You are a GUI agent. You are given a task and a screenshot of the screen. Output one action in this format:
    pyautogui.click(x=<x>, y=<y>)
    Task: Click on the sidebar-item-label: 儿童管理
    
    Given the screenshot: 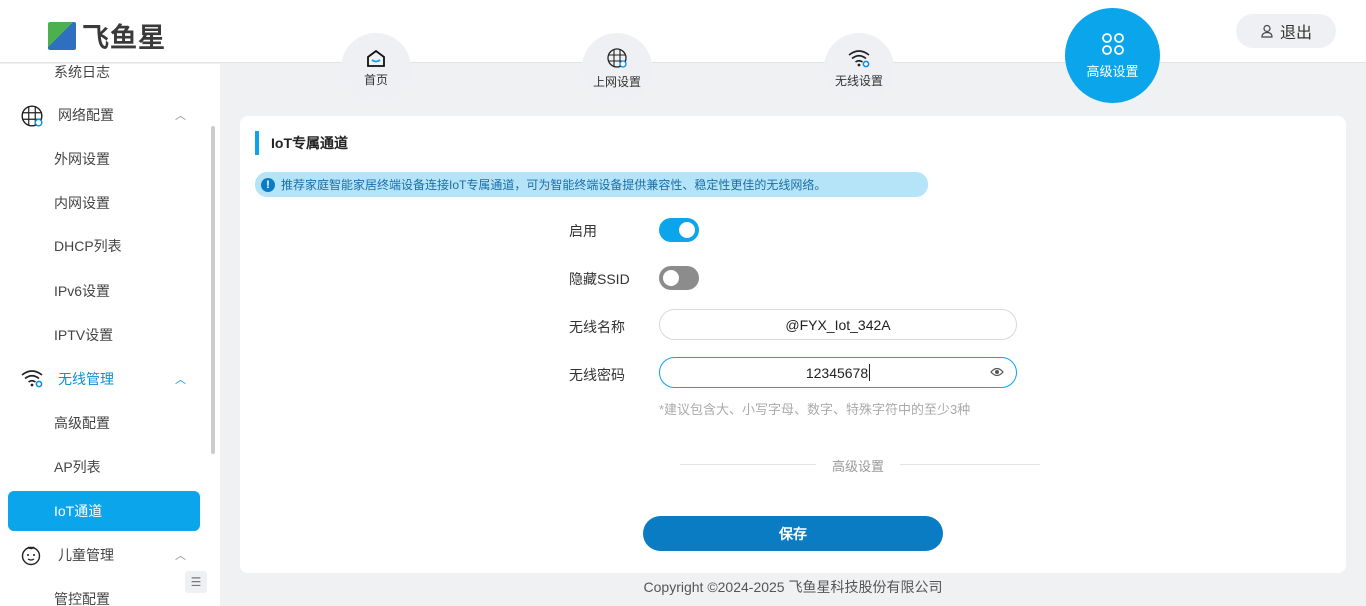 What is the action you would take?
    pyautogui.click(x=86, y=555)
    